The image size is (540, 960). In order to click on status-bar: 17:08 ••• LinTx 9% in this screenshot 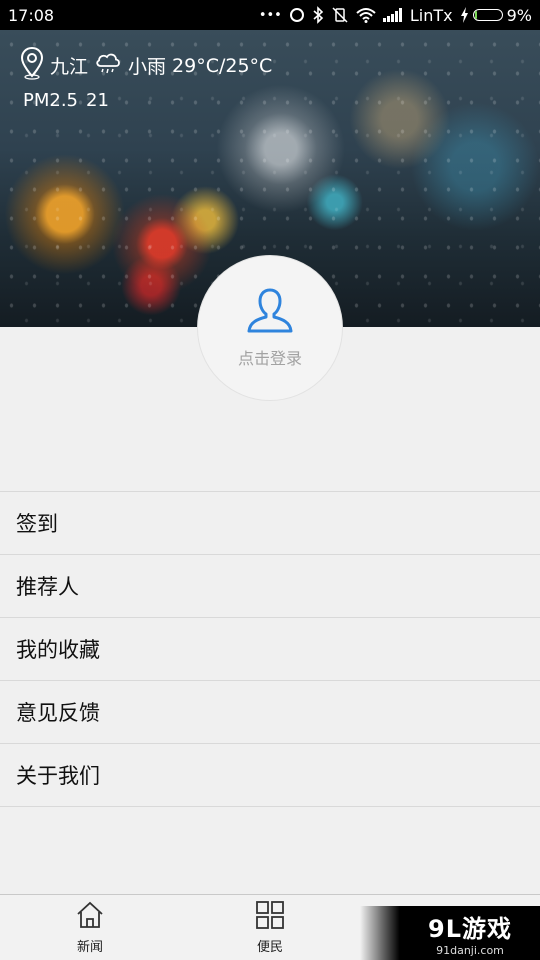, I will do `click(270, 15)`.